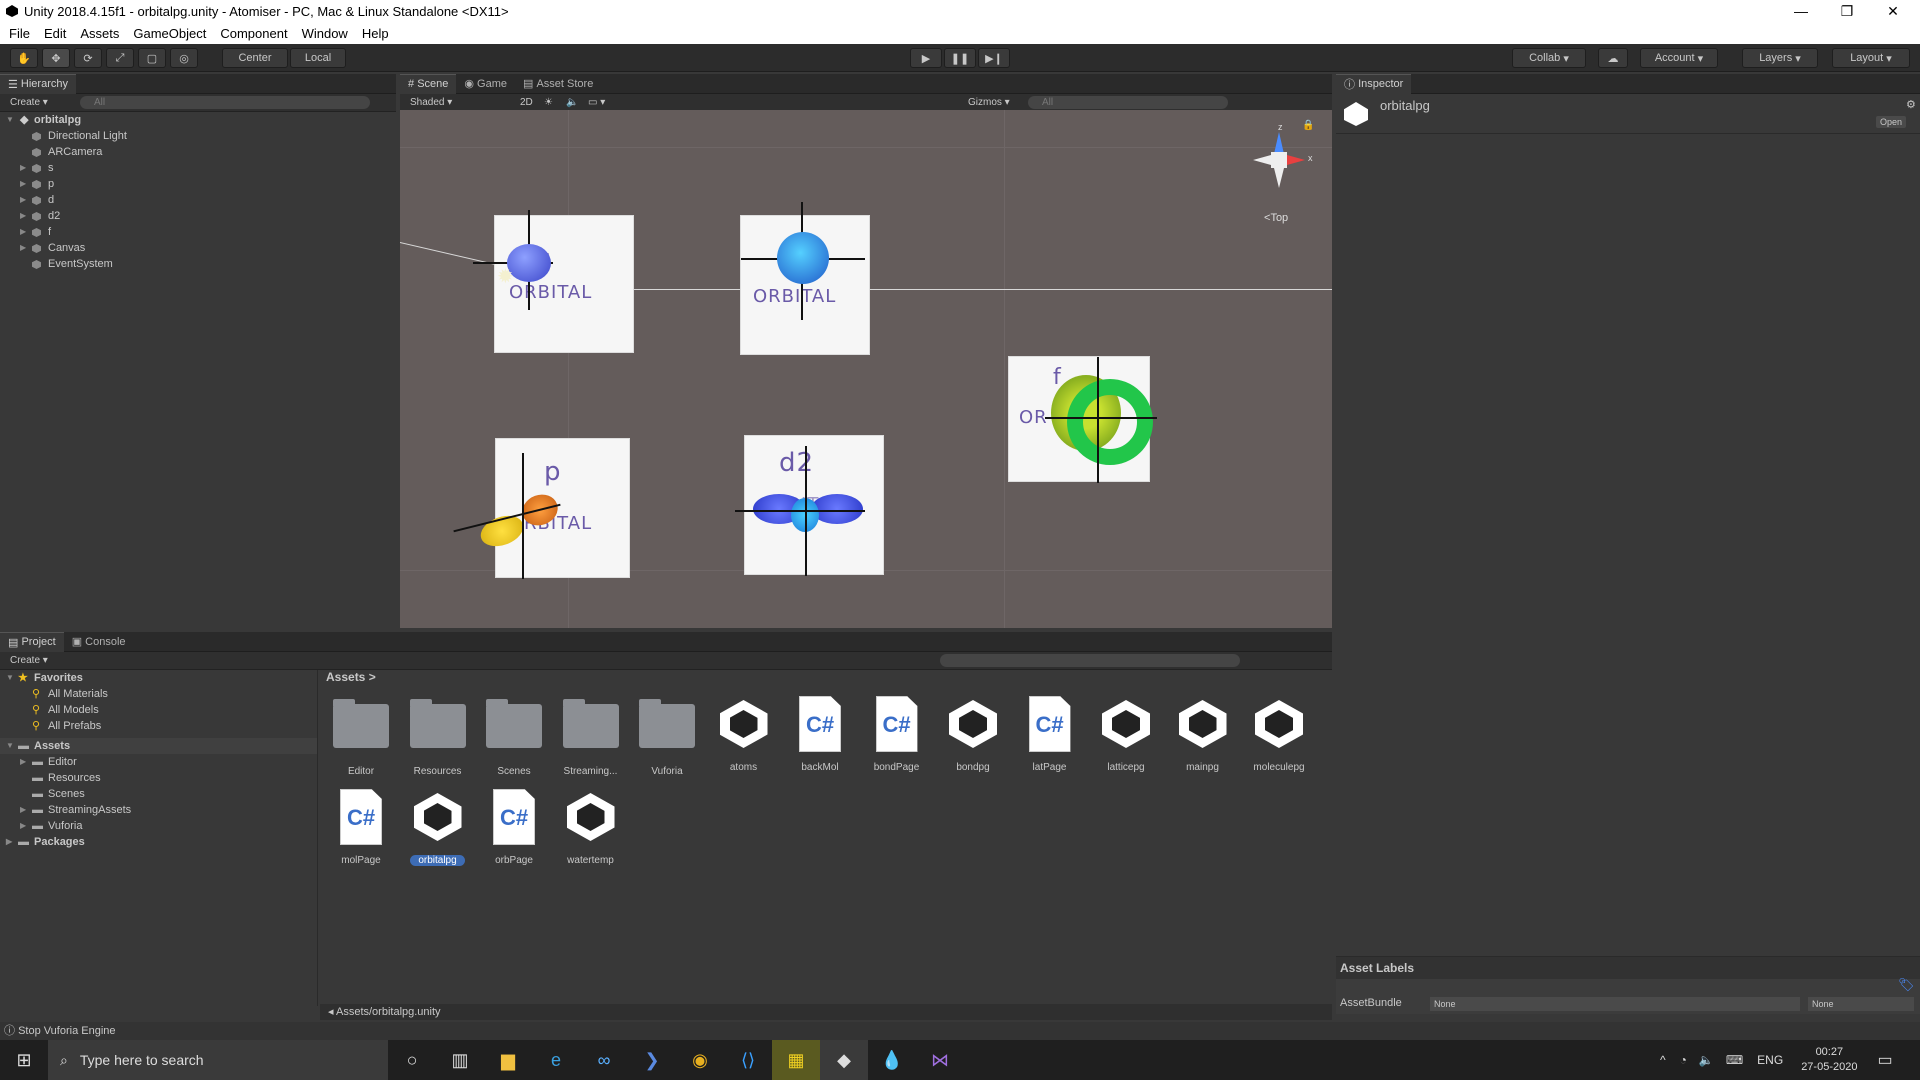  I want to click on scale-tool-icon: ⤢, so click(120, 58).